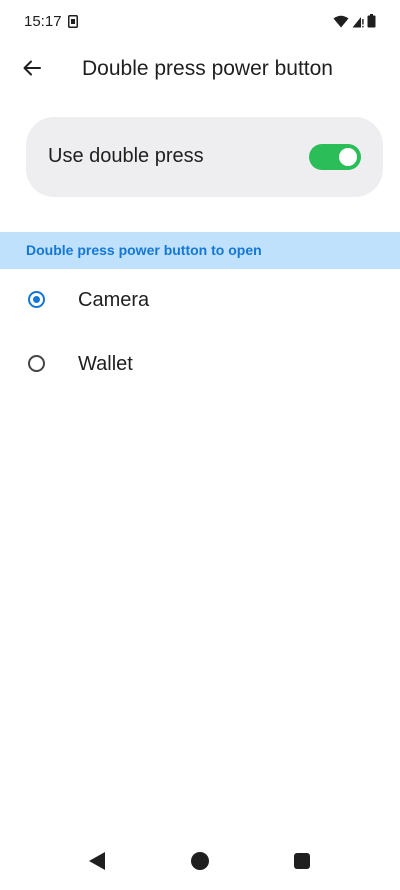 The image size is (400, 890). Describe the element at coordinates (302, 861) in the screenshot. I see `nav-recents-icon` at that location.